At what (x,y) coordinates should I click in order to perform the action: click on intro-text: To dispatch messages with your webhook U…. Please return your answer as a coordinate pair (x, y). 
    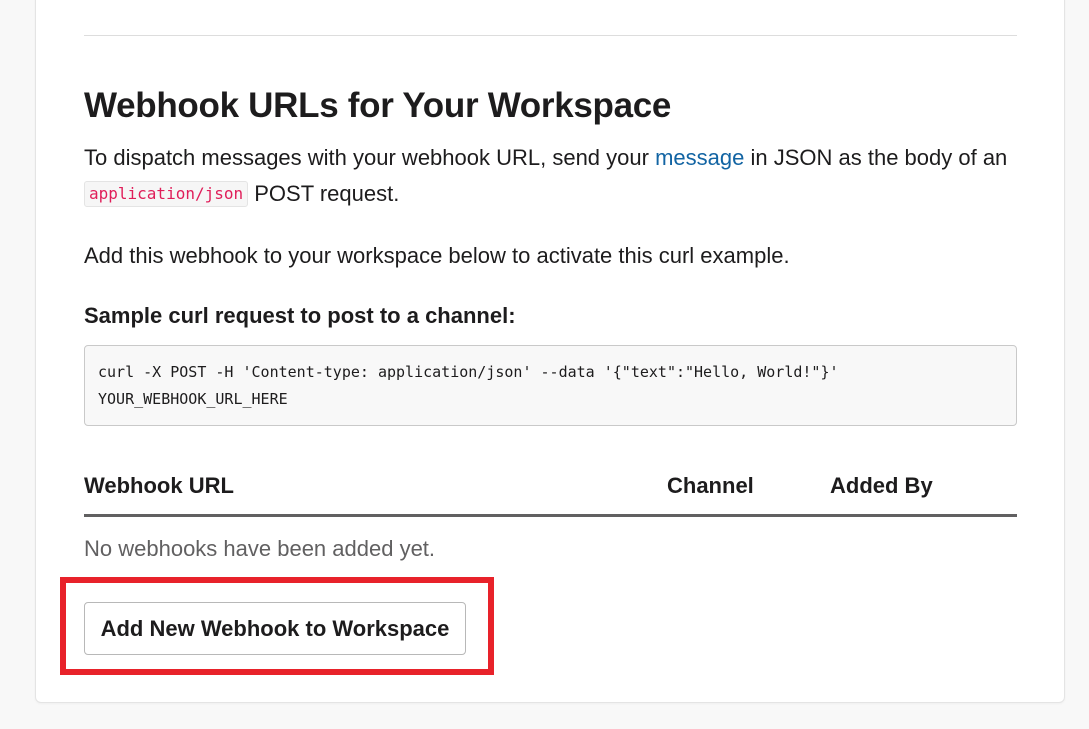
    Looking at the image, I should click on (554, 176).